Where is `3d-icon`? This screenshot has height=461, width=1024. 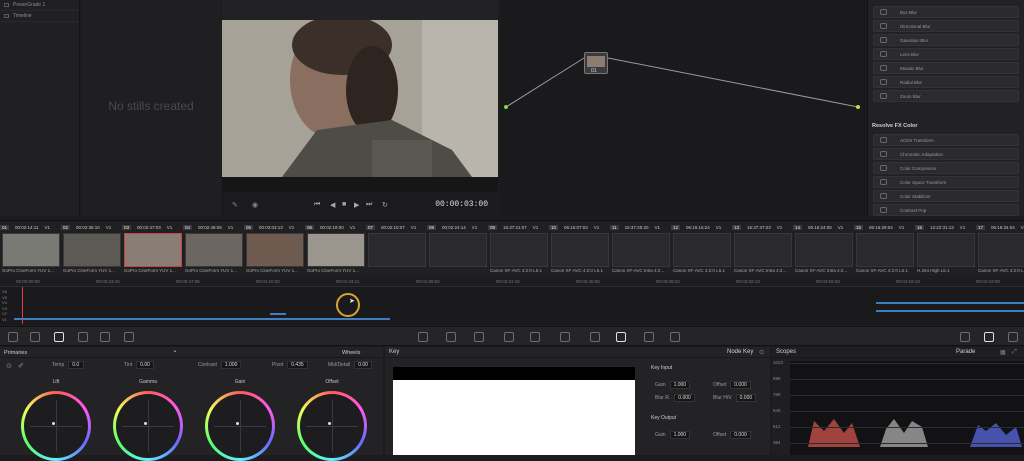 3d-icon is located at coordinates (675, 337).